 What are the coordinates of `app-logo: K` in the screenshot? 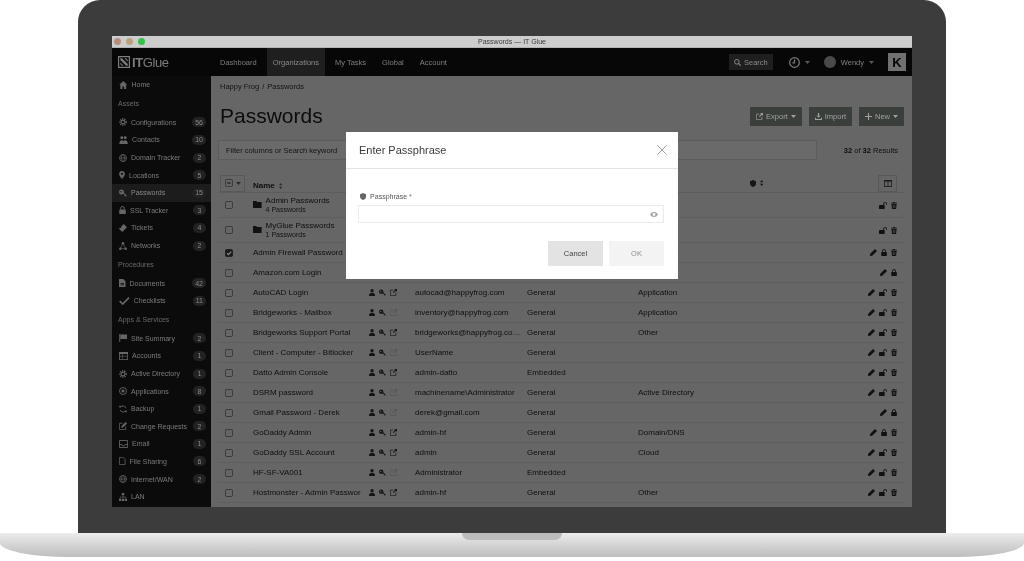 It's located at (897, 62).